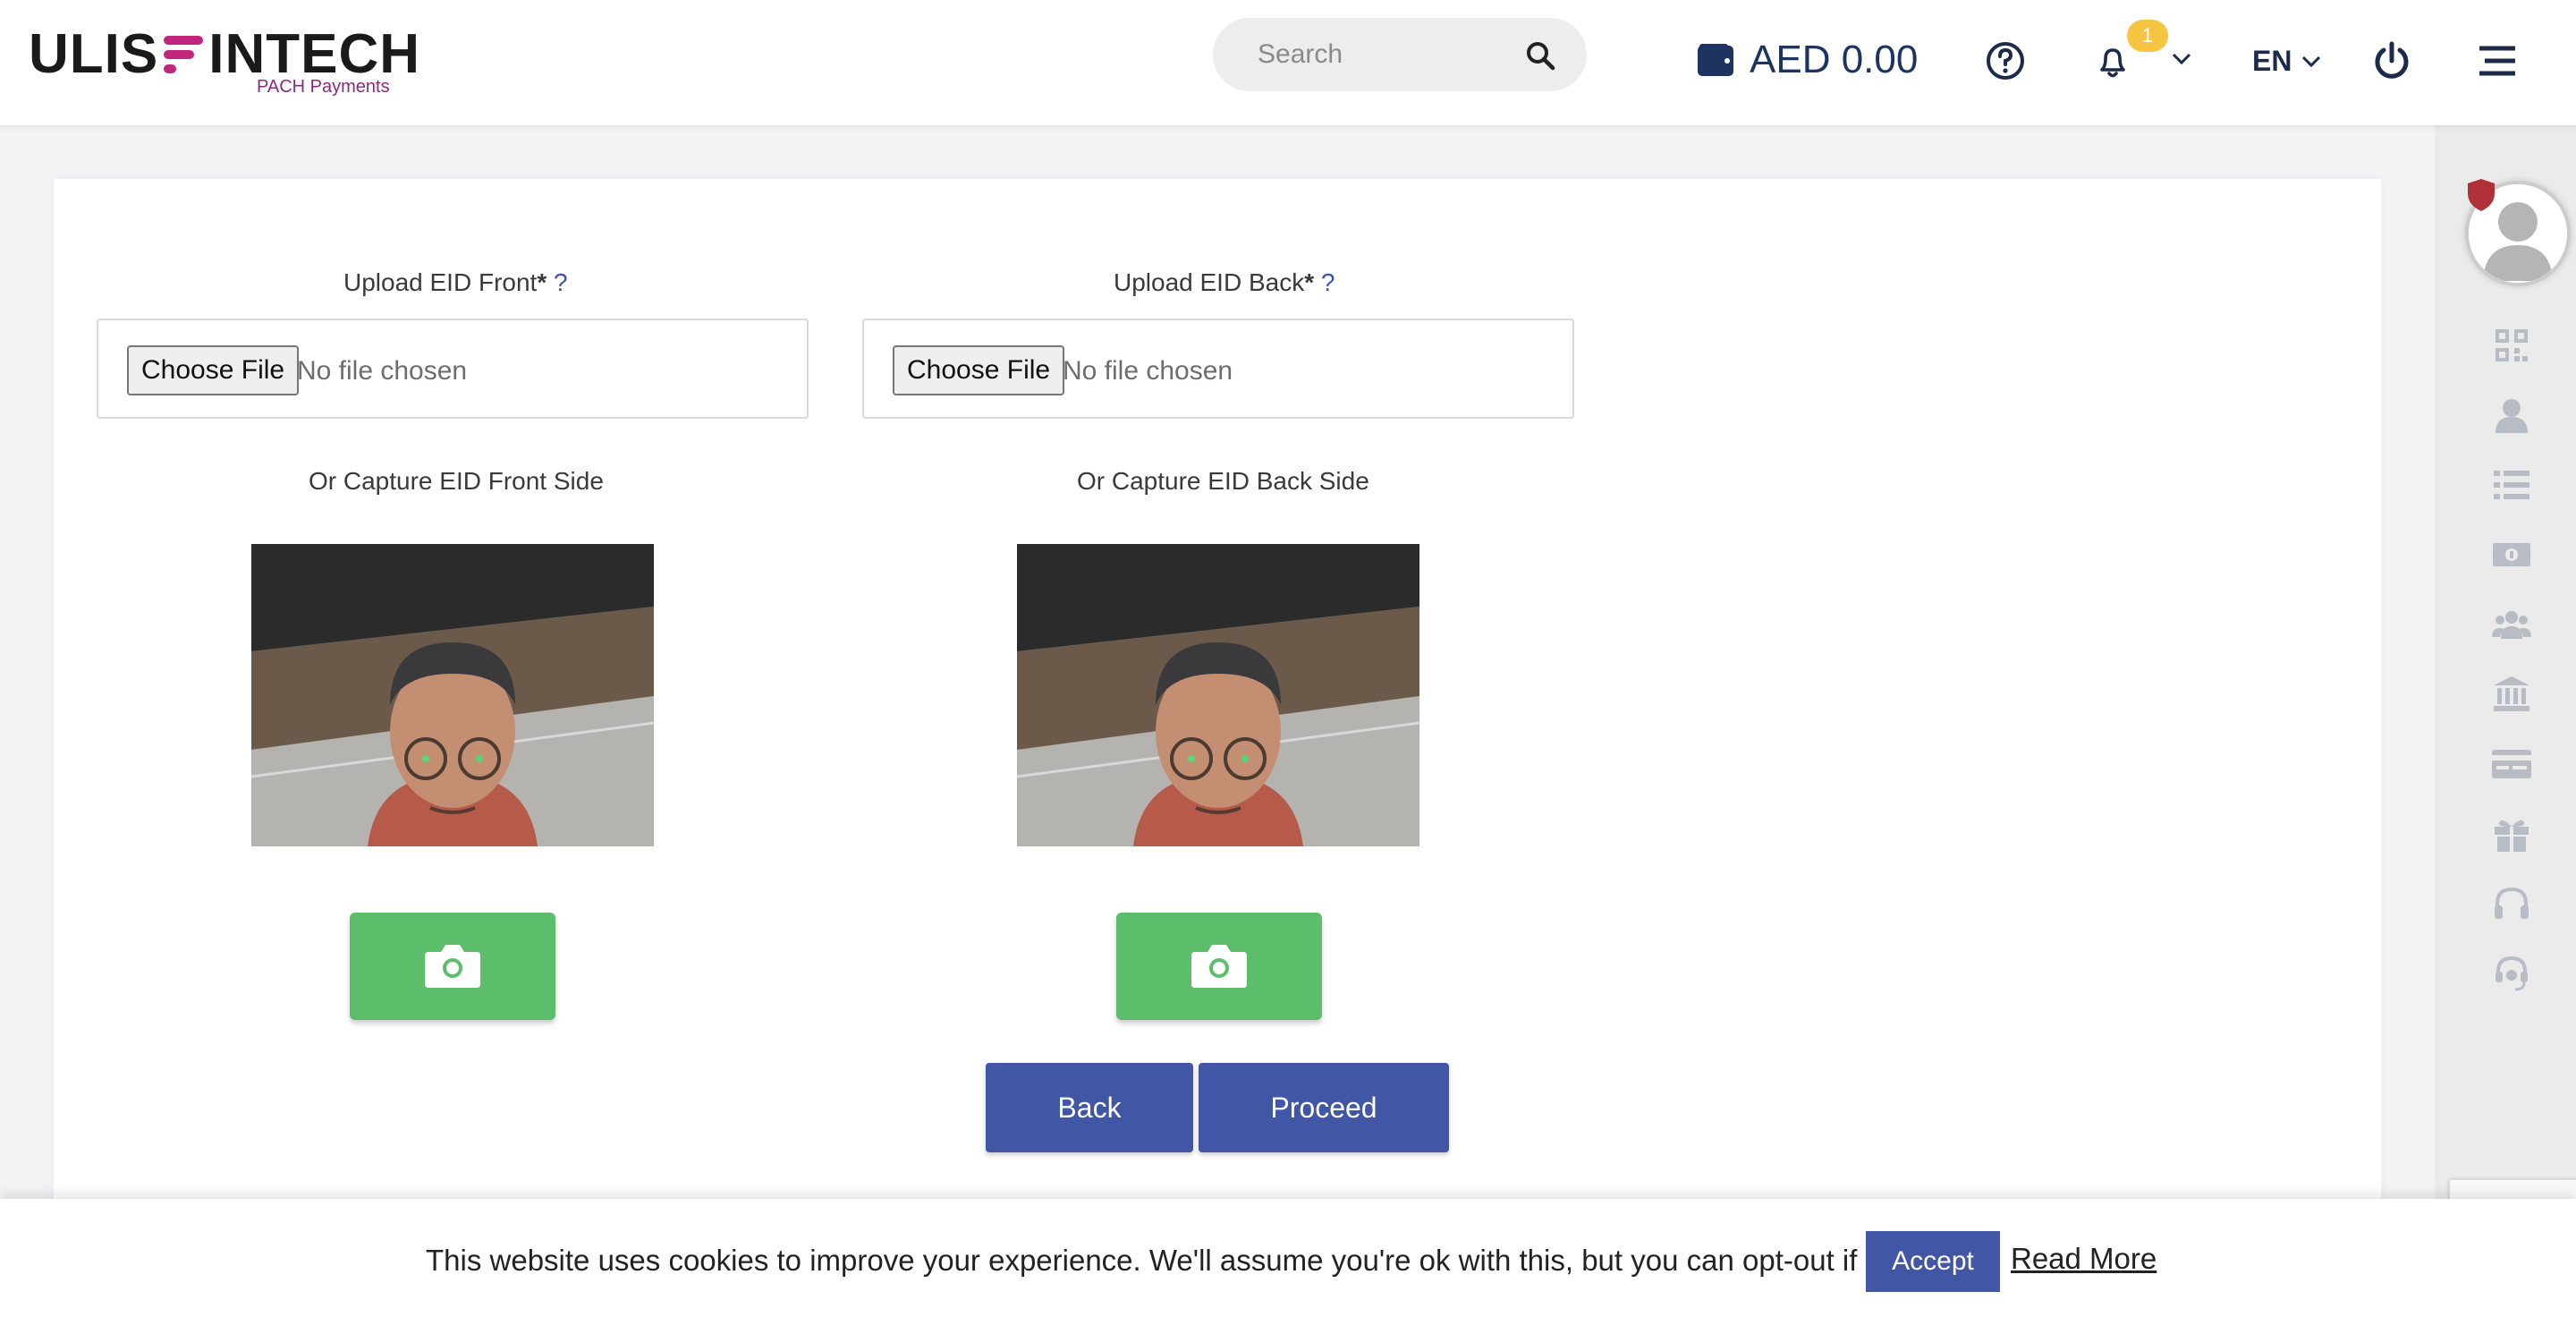  I want to click on wallet-amount: AED 0.00, so click(1834, 59).